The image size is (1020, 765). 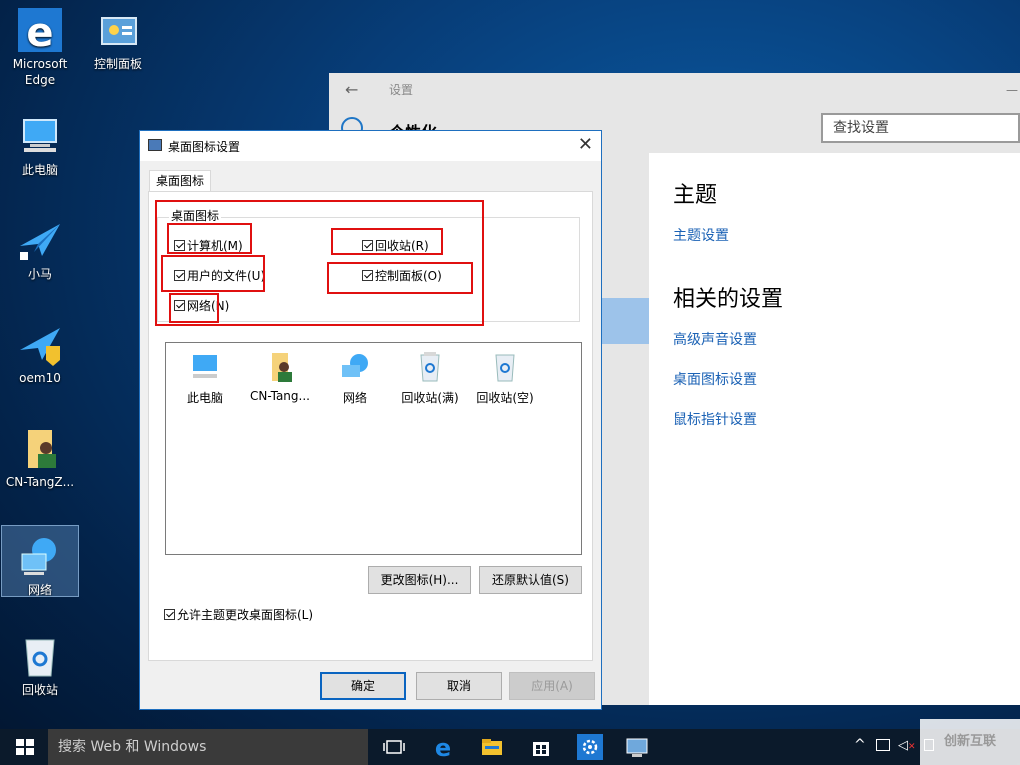 I want to click on list-item-label: 此电脑, so click(x=204, y=398).